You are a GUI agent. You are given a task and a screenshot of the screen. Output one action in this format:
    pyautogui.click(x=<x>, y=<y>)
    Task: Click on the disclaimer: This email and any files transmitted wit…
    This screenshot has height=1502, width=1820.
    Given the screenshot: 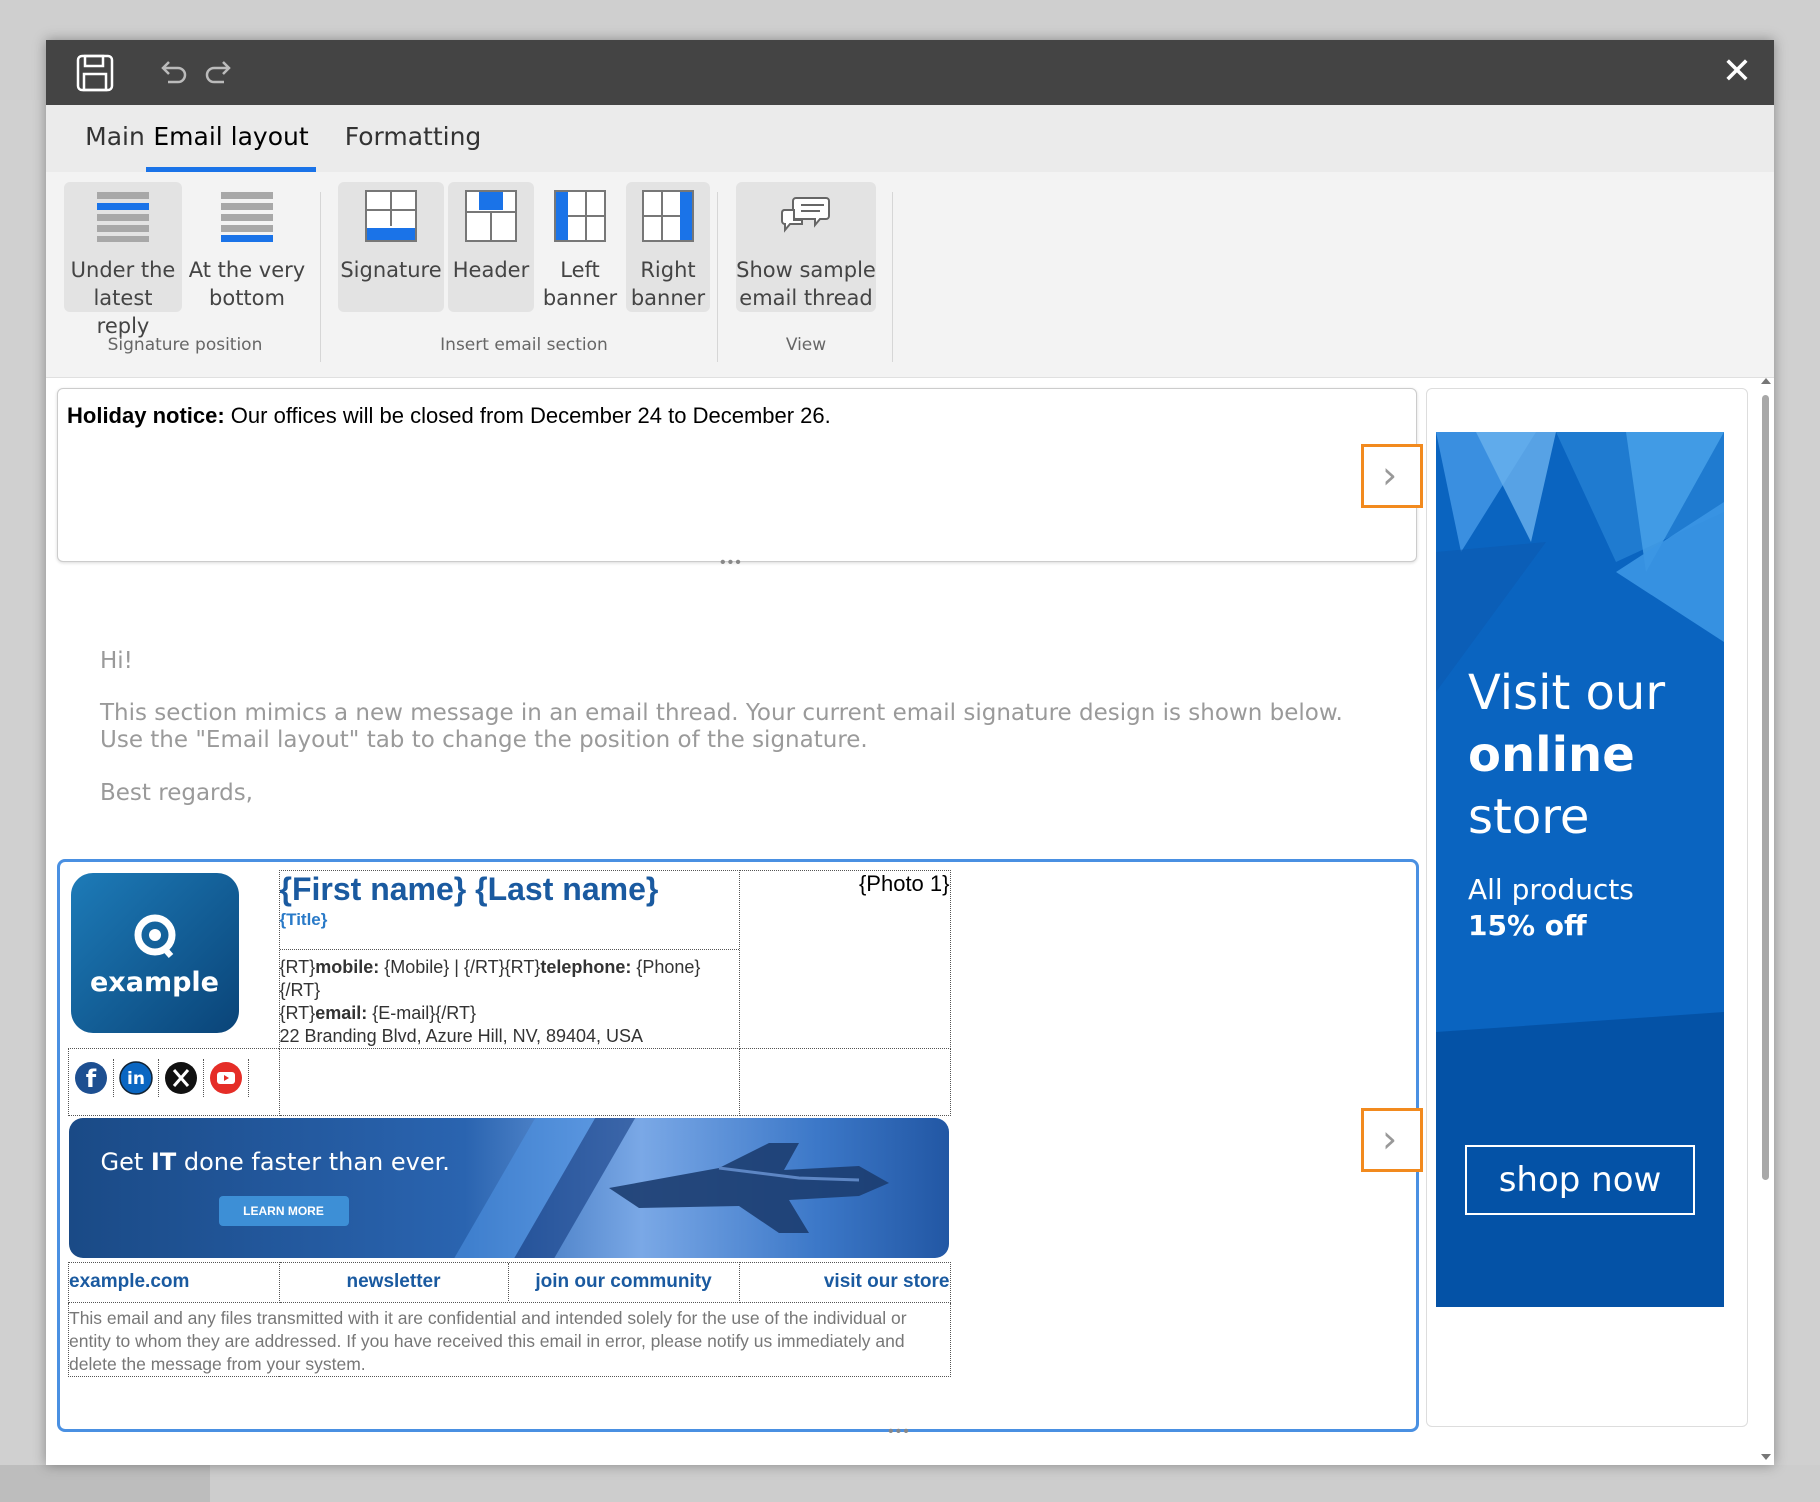 What is the action you would take?
    pyautogui.click(x=509, y=1339)
    